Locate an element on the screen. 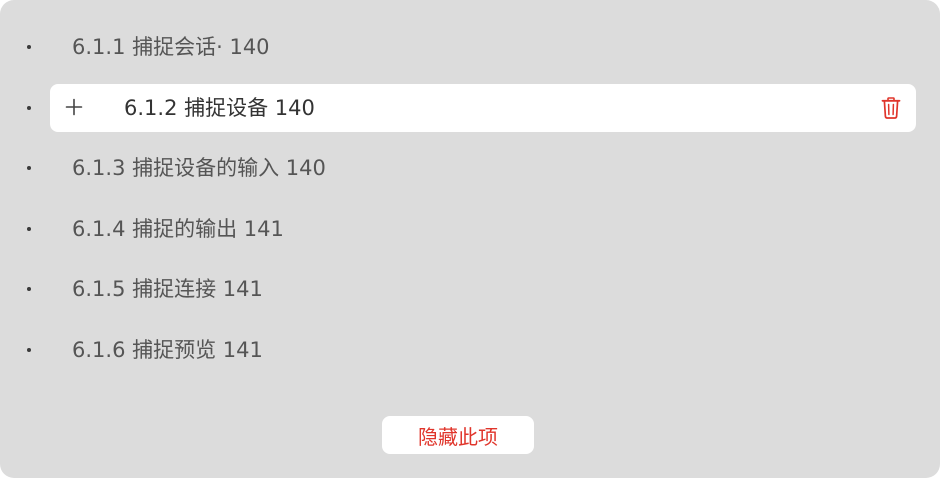 The width and height of the screenshot is (940, 478). toc-item: 6.1.5 捕捉连接 141 is located at coordinates (470, 289).